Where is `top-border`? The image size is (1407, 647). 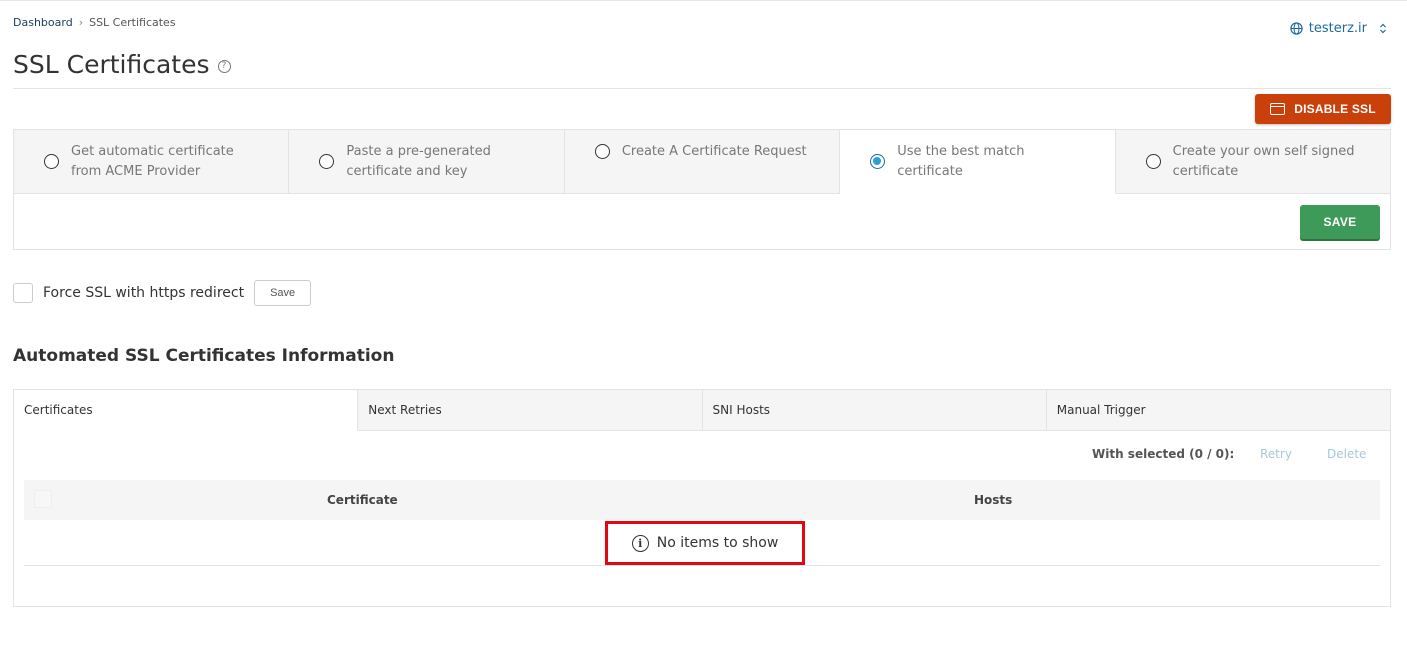
top-border is located at coordinates (703, 0).